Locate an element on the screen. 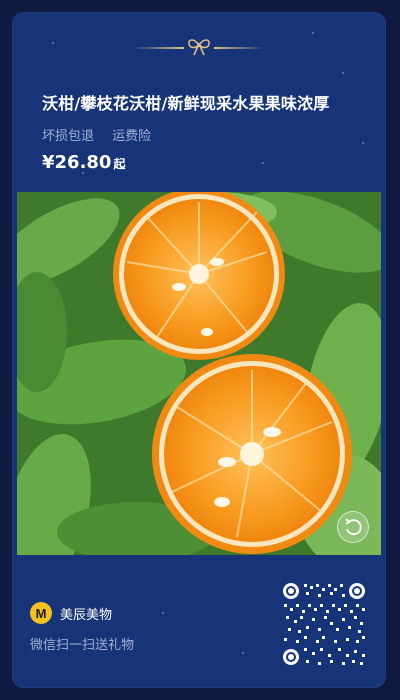  product-title: 沃柑/攀枝花沃柑/新鲜现采水果果味浓厚 is located at coordinates (186, 103).